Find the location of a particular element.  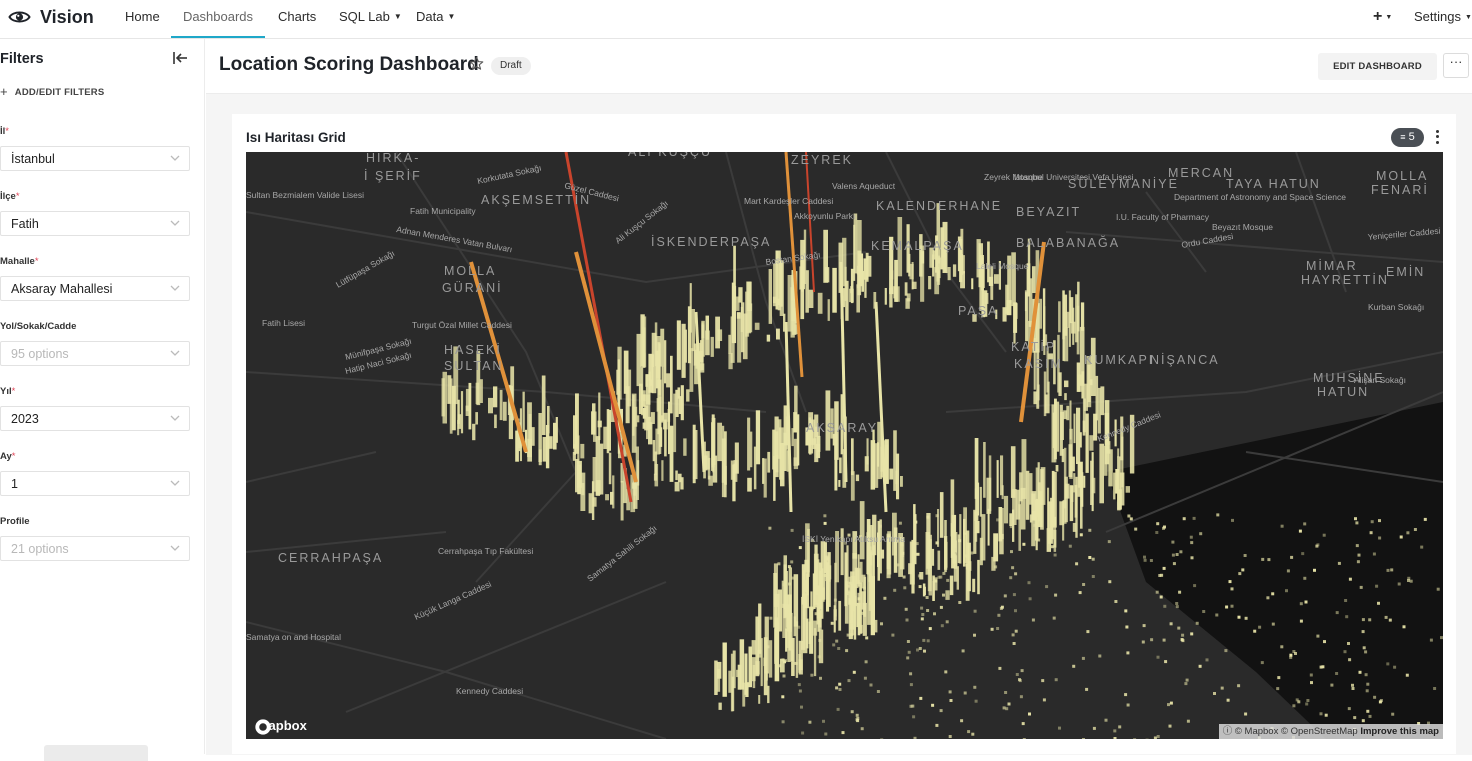

filters-title: Filters is located at coordinates (22, 59).